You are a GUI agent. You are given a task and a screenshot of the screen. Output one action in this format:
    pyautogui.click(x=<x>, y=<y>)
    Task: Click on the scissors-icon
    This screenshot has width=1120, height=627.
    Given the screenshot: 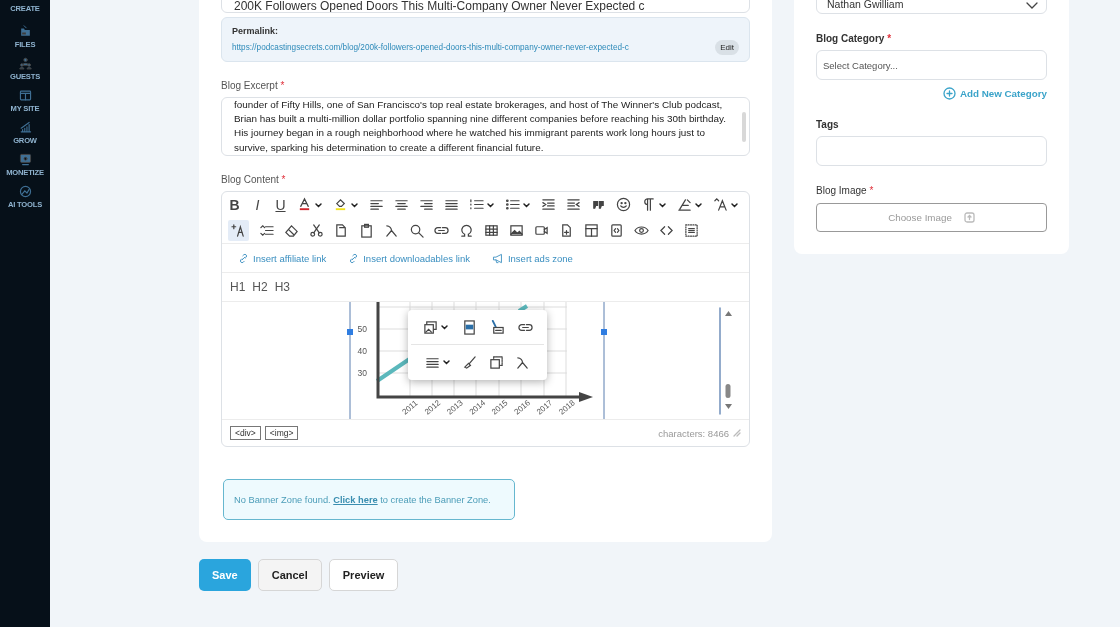 What is the action you would take?
    pyautogui.click(x=316, y=230)
    